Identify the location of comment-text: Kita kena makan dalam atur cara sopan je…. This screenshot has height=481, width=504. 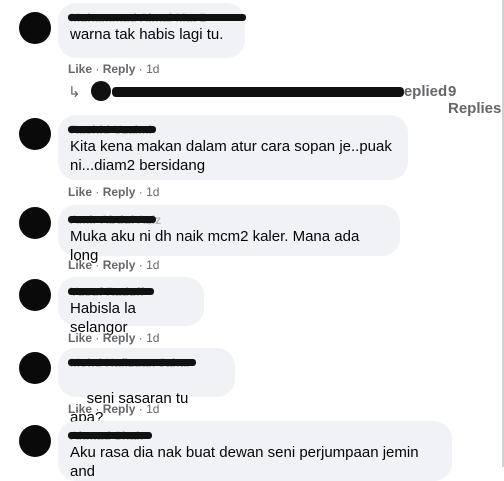
(231, 156).